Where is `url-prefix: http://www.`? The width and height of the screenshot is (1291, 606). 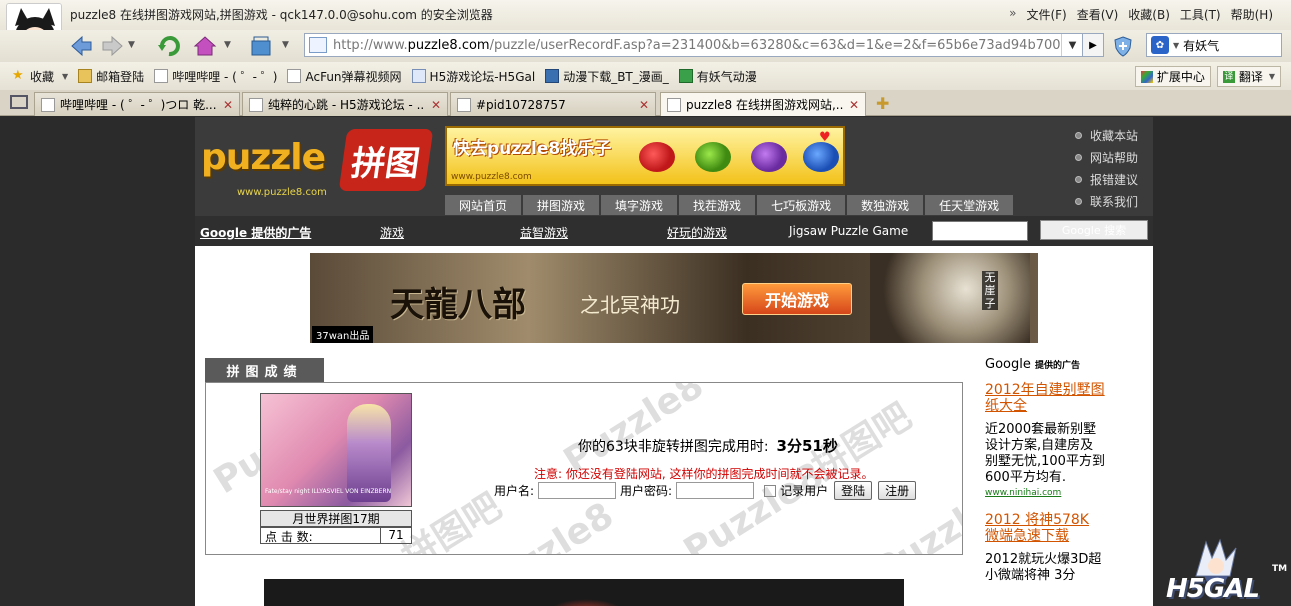
url-prefix: http://www. is located at coordinates (370, 45).